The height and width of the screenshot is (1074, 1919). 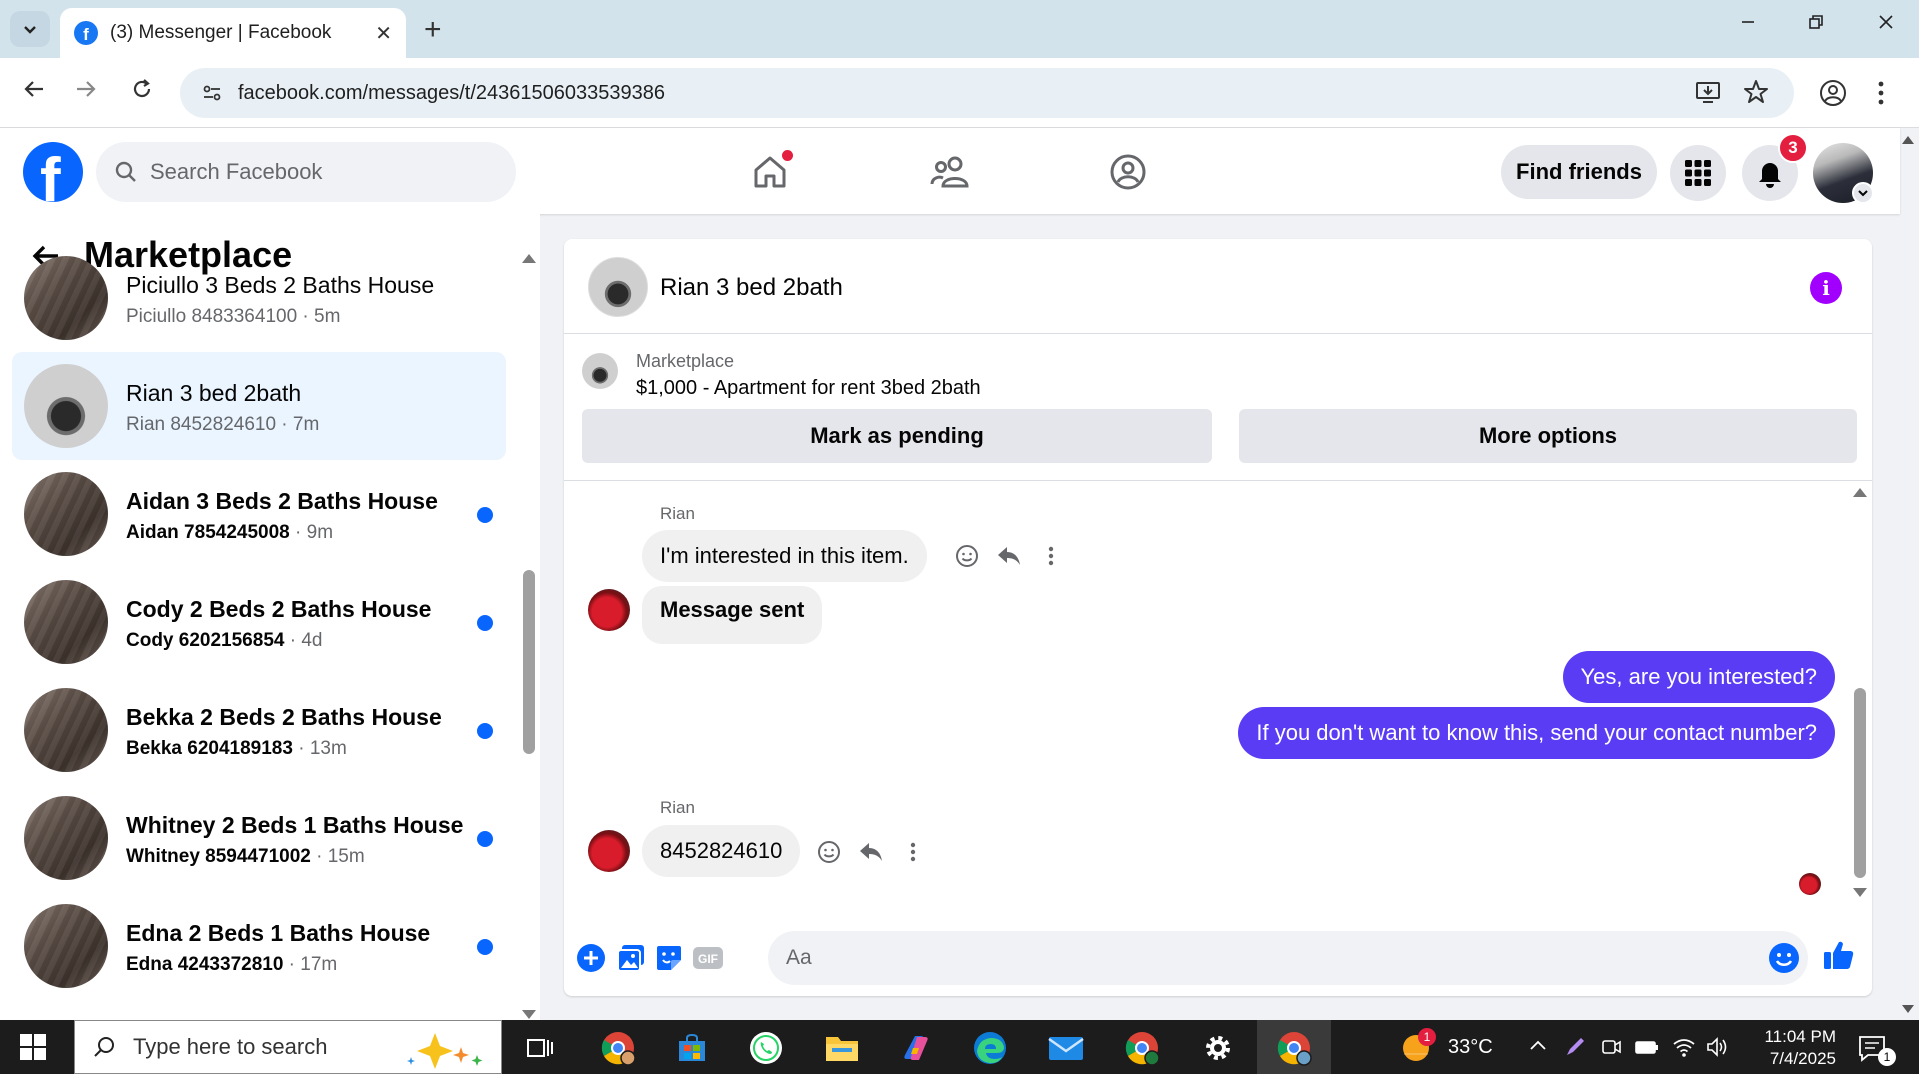 What do you see at coordinates (282, 501) in the screenshot?
I see `conversation-name: Aidan 3 Beds 2 Baths House` at bounding box center [282, 501].